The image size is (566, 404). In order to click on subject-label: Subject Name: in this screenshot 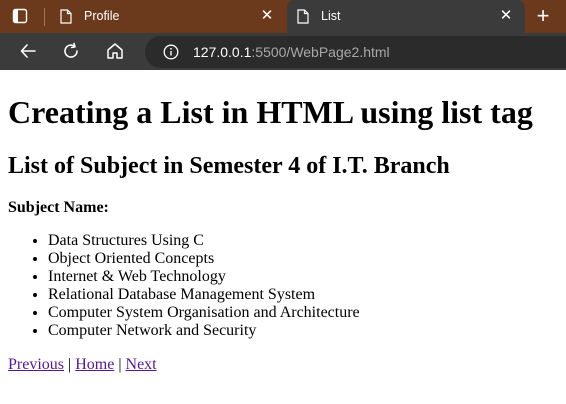, I will do `click(58, 207)`.